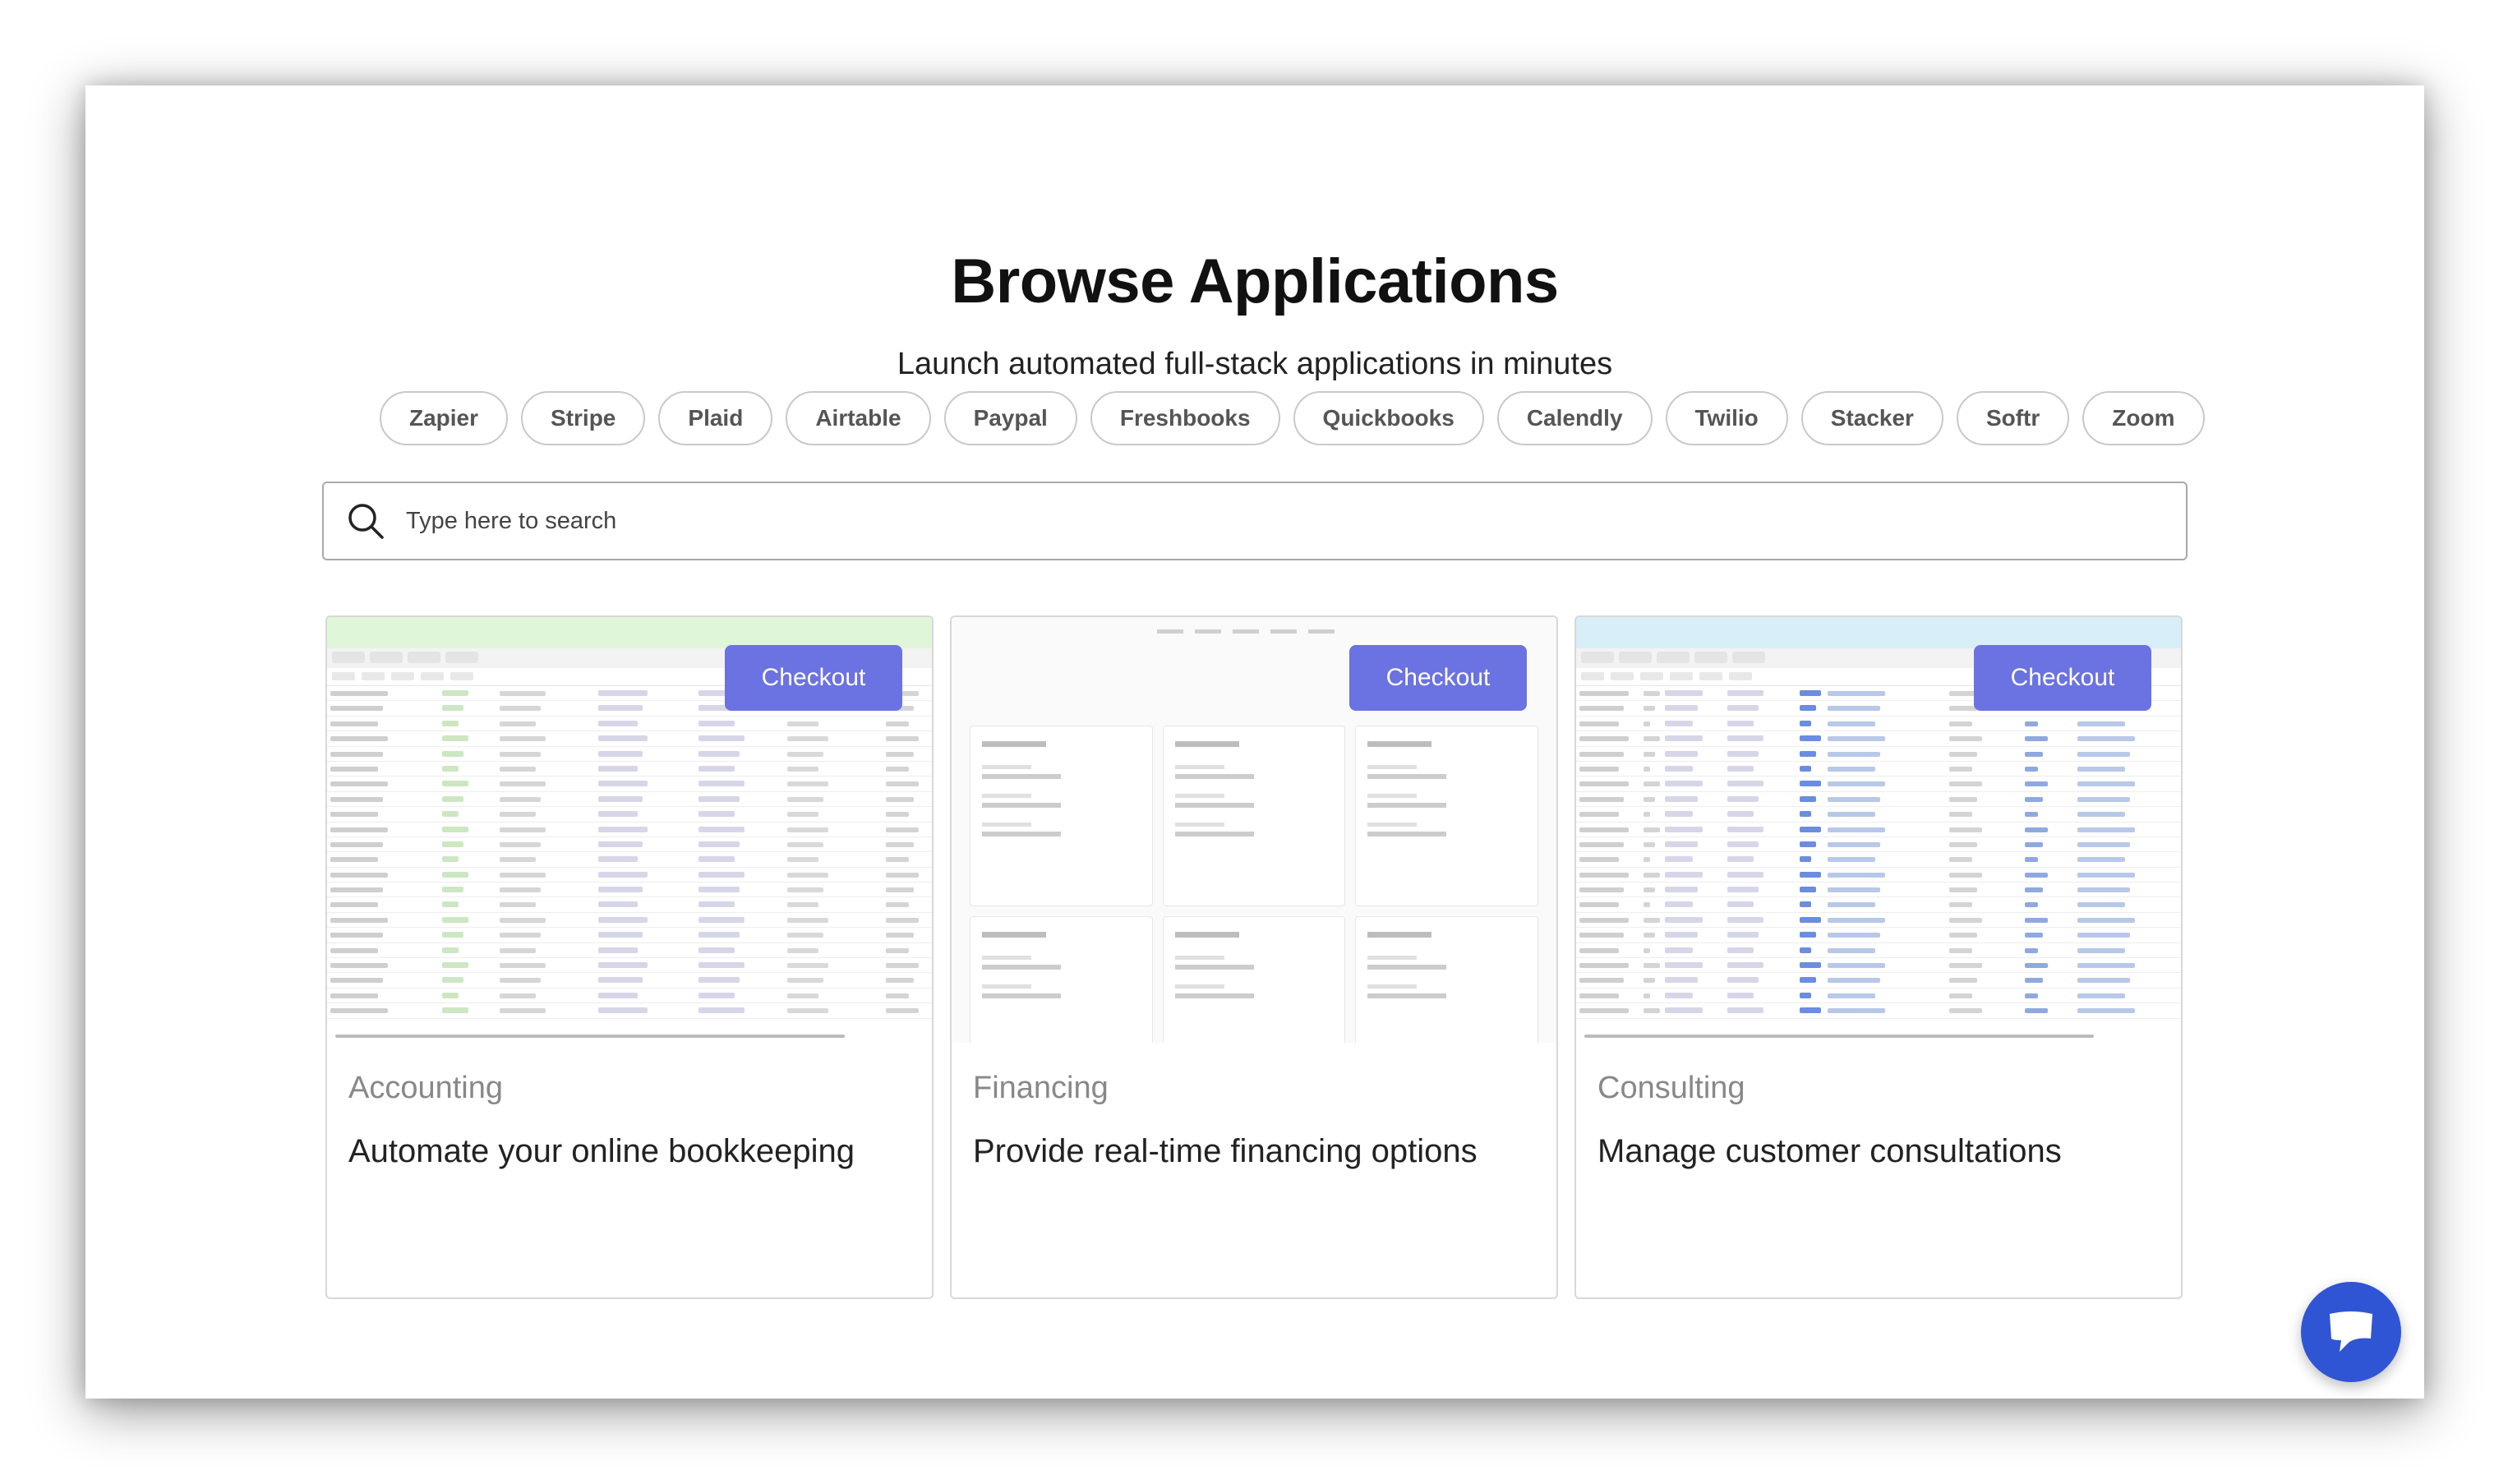  What do you see at coordinates (1871, 418) in the screenshot?
I see `filter-chip-stacker: Stacker` at bounding box center [1871, 418].